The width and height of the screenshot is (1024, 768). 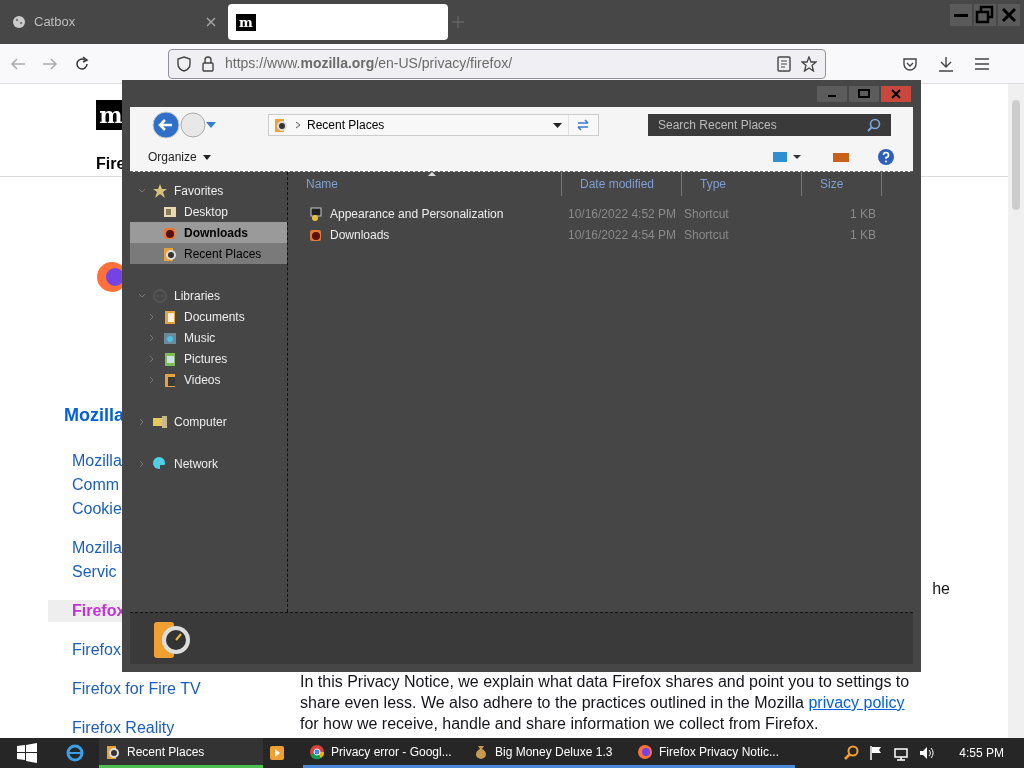 I want to click on shield-icon, so click(x=184, y=63).